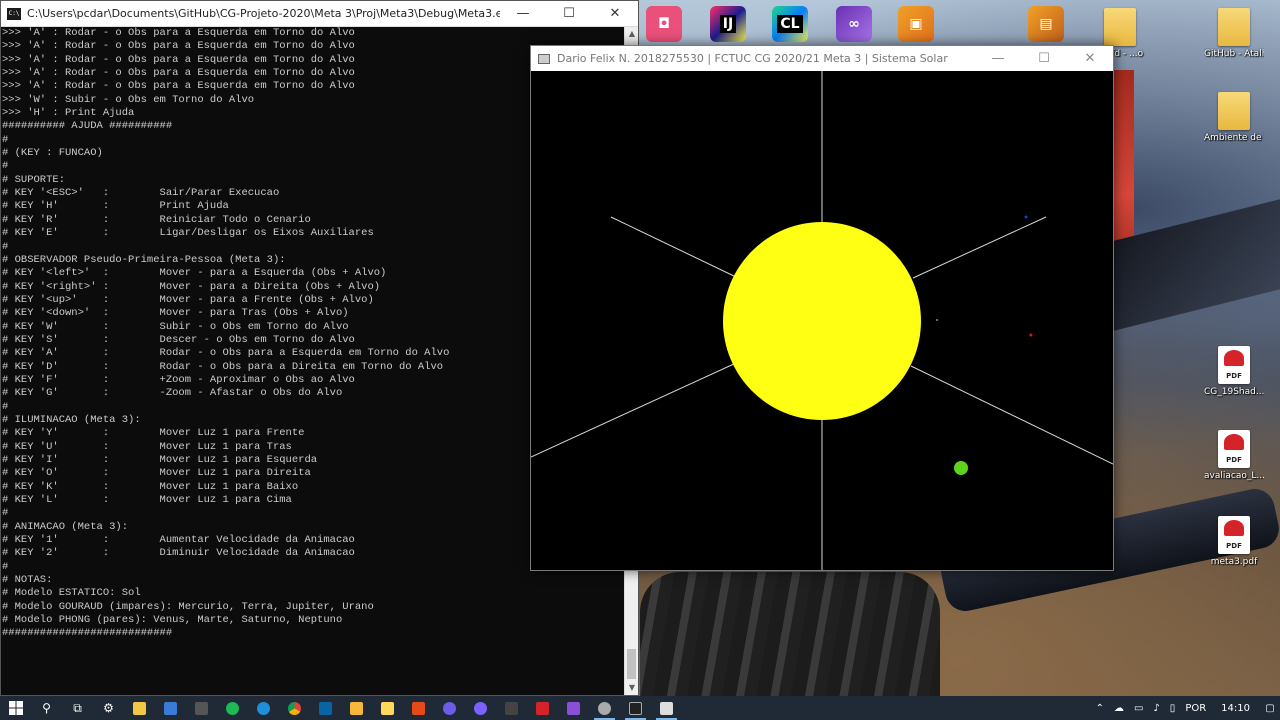 Image resolution: width=1280 pixels, height=720 pixels. Describe the element at coordinates (1026, 217) in the screenshot. I see `planet-blue` at that location.